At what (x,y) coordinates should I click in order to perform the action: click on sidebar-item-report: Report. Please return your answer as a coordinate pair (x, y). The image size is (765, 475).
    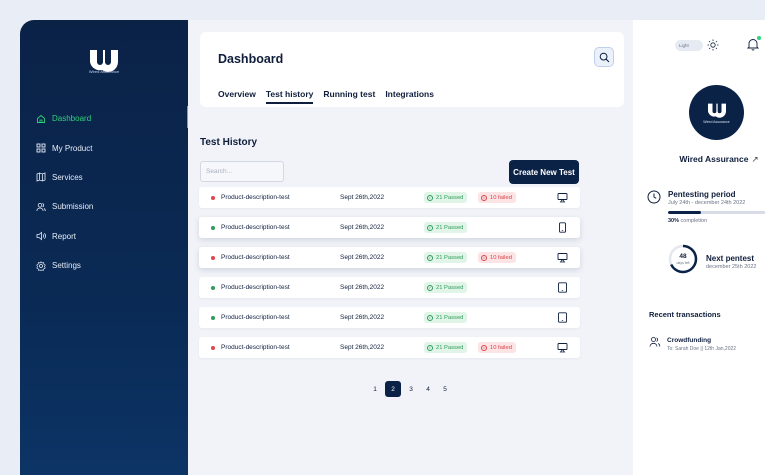
    Looking at the image, I should click on (104, 236).